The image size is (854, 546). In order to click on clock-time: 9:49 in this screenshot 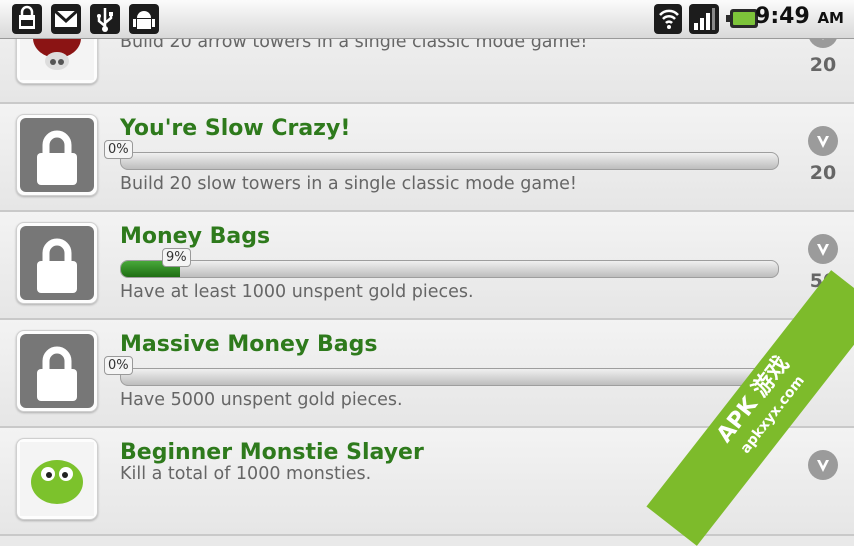, I will do `click(782, 16)`.